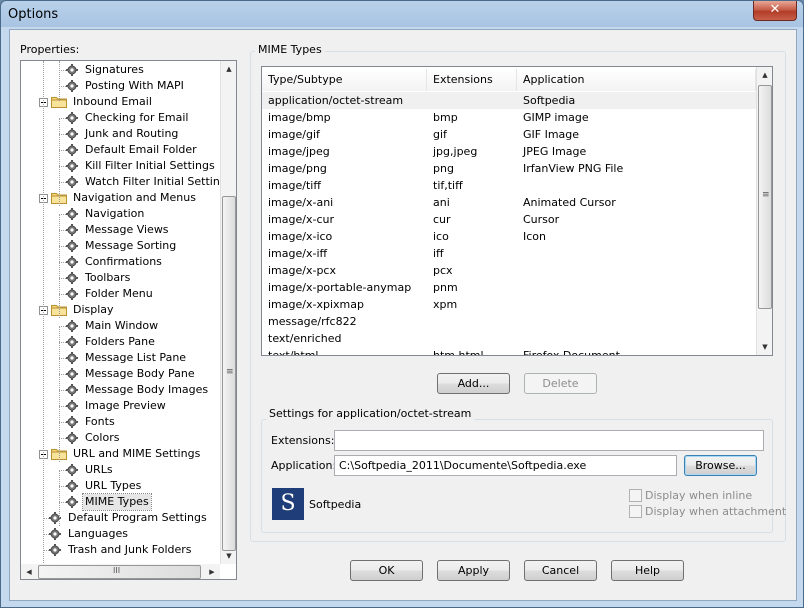  What do you see at coordinates (150, 182) in the screenshot?
I see `tree-item-watch-filter-initial-settings: Watch Filter Initial Settings` at bounding box center [150, 182].